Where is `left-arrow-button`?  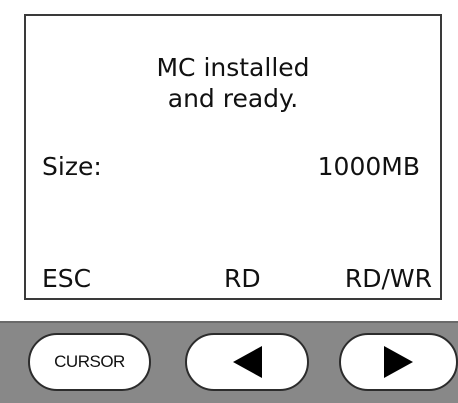 left-arrow-button is located at coordinates (247, 362).